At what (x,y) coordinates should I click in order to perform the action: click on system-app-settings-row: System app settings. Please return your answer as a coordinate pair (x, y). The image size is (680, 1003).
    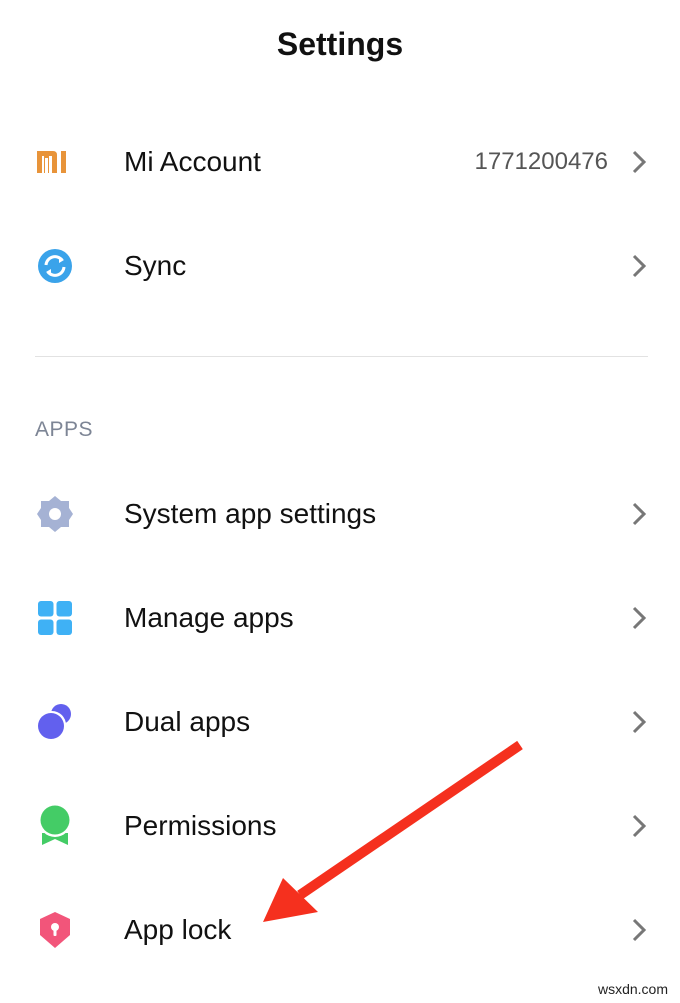
    Looking at the image, I should click on (340, 514).